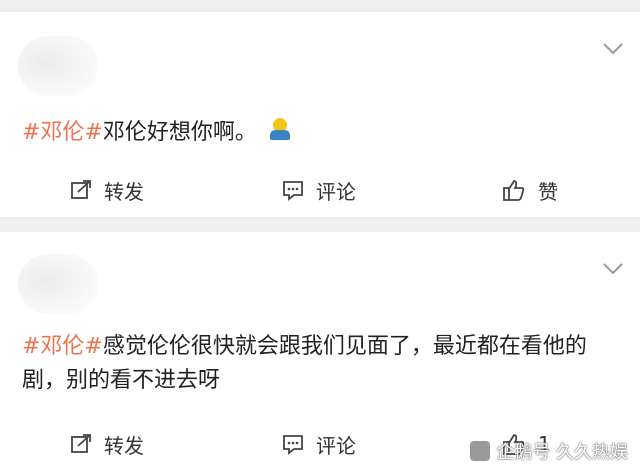 This screenshot has width=640, height=472. What do you see at coordinates (480, 451) in the screenshot?
I see `penguin-logo-icon` at bounding box center [480, 451].